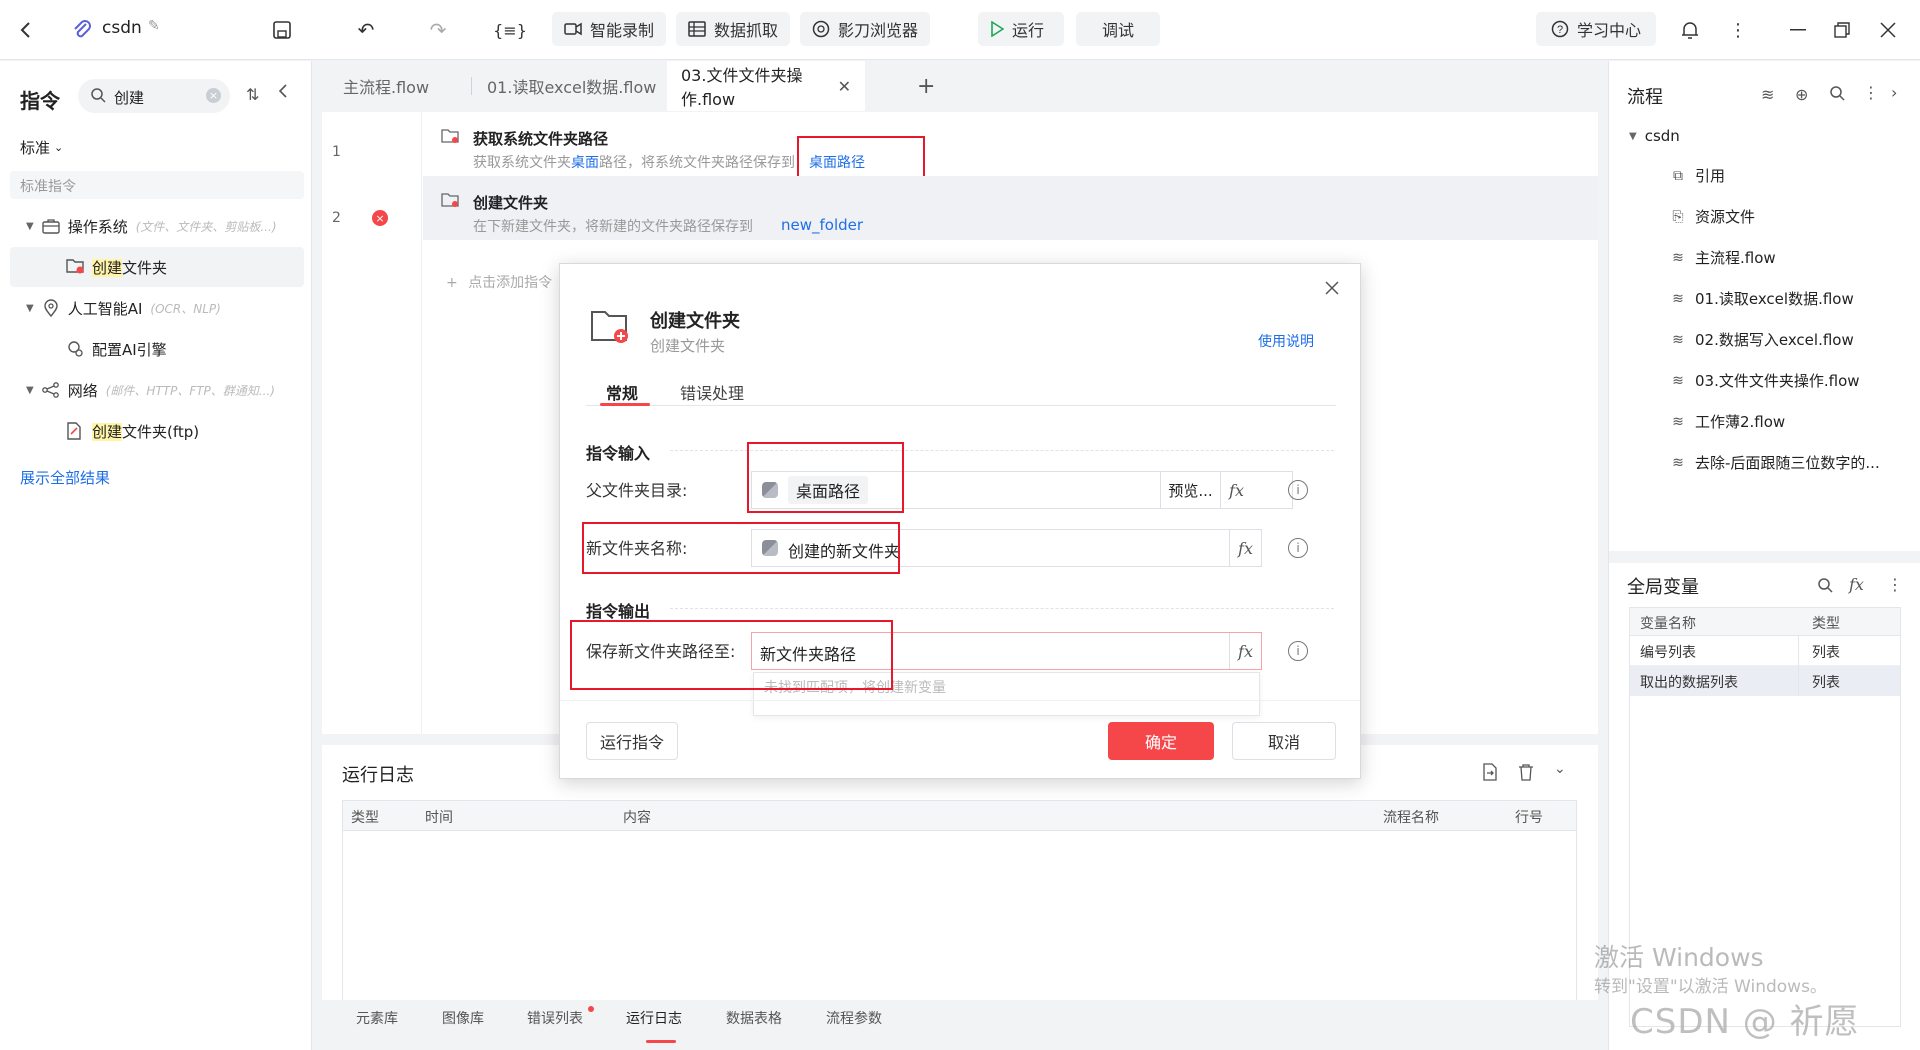 The width and height of the screenshot is (1920, 1050). What do you see at coordinates (65, 477) in the screenshot?
I see `show-all-results-link: 展示全部结果` at bounding box center [65, 477].